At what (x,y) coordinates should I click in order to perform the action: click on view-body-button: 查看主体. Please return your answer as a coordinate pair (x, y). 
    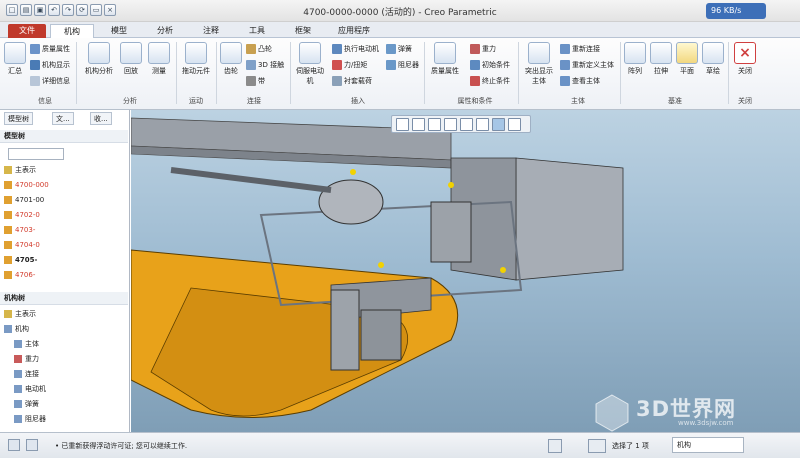
    Looking at the image, I should click on (580, 81).